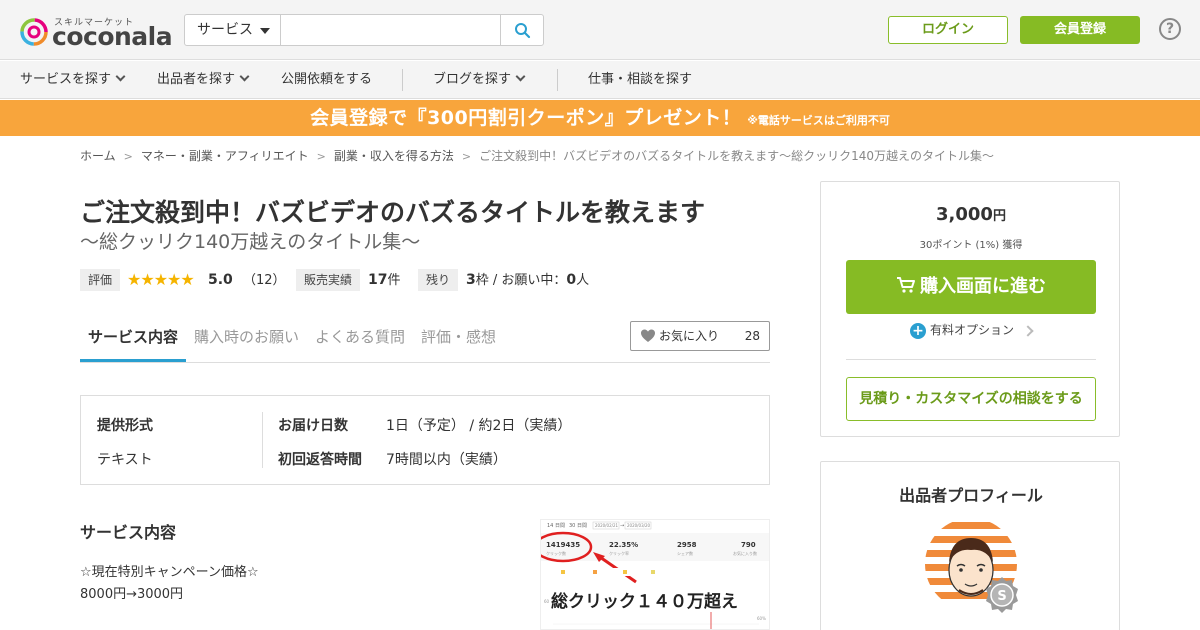 This screenshot has width=1200, height=630. Describe the element at coordinates (752, 336) in the screenshot. I see `favorite-count: 28` at that location.